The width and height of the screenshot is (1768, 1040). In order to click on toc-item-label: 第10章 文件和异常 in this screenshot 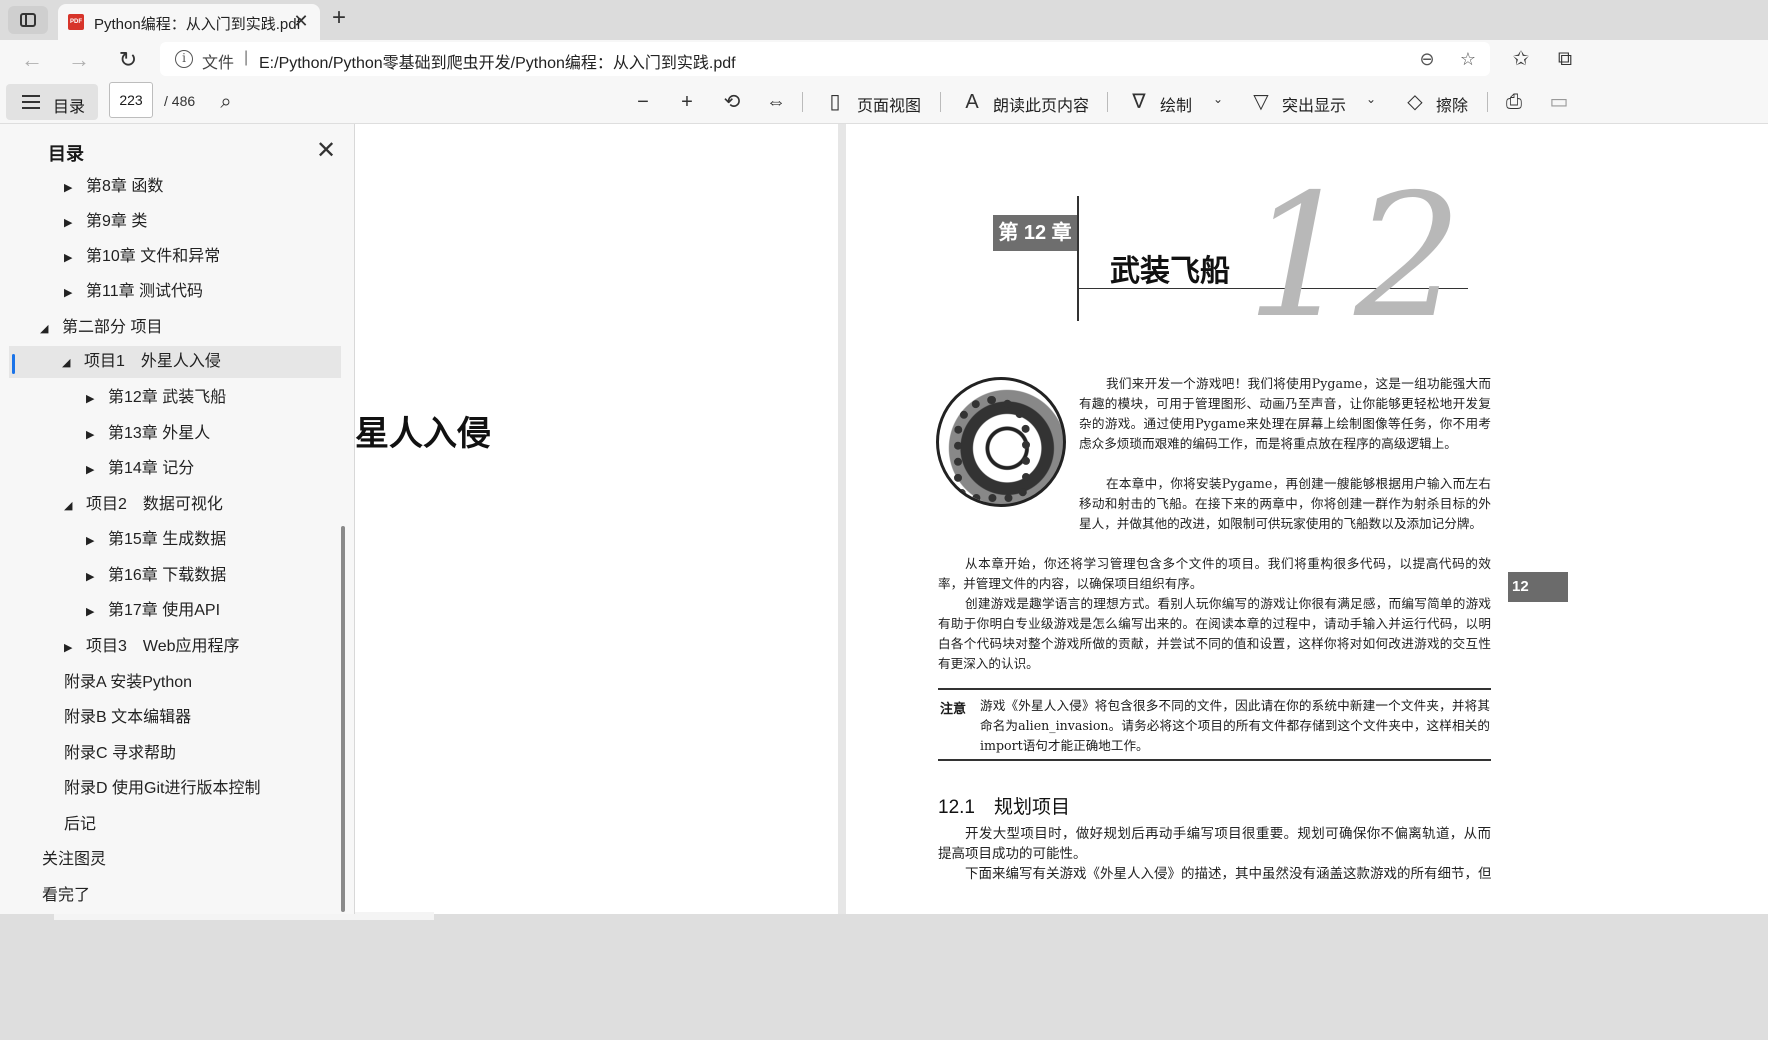, I will do `click(153, 256)`.